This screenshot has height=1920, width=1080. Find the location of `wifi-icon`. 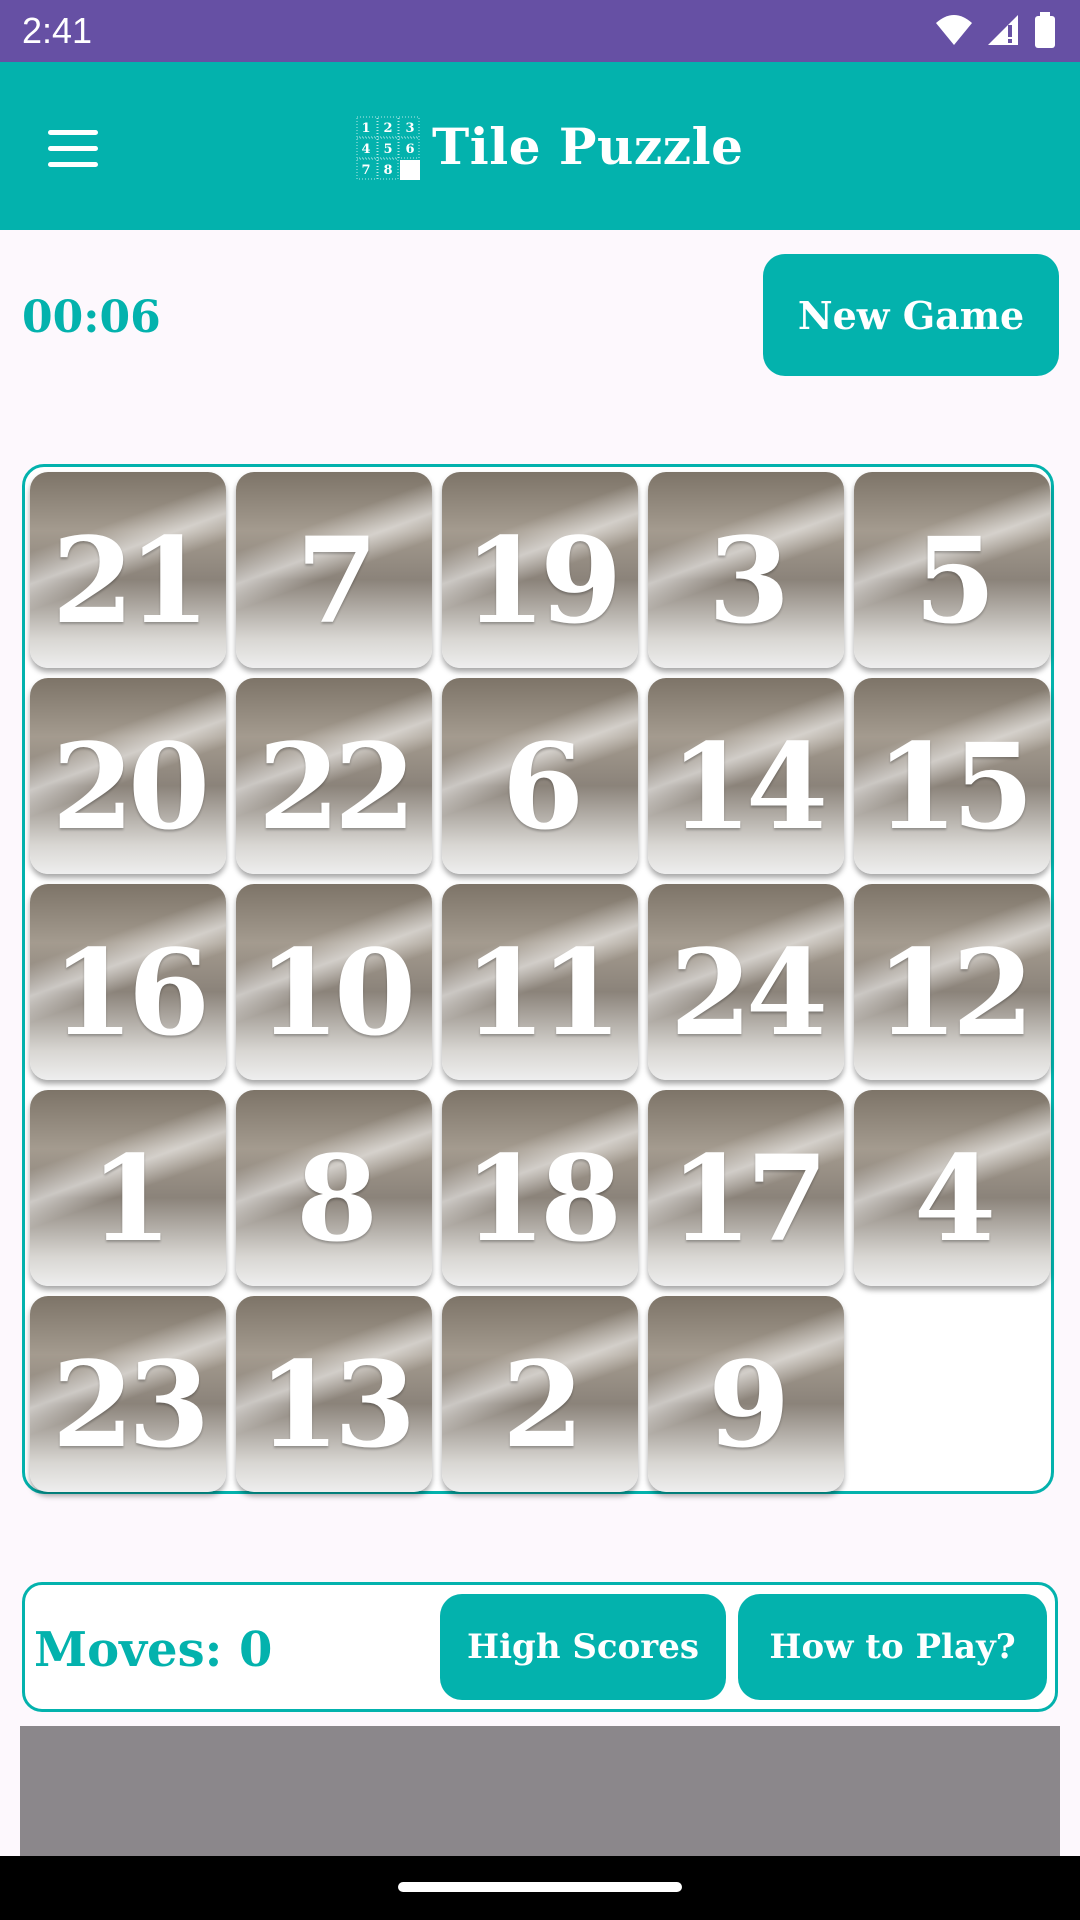

wifi-icon is located at coordinates (954, 30).